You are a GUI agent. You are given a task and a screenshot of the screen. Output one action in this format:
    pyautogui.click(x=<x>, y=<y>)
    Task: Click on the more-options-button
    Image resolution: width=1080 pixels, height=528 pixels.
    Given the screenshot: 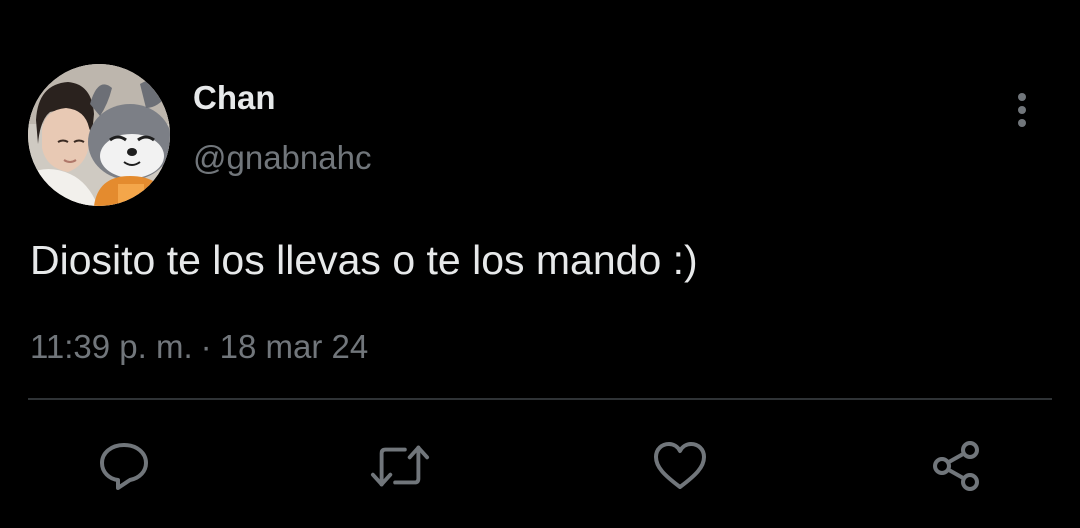 What is the action you would take?
    pyautogui.click(x=1022, y=110)
    